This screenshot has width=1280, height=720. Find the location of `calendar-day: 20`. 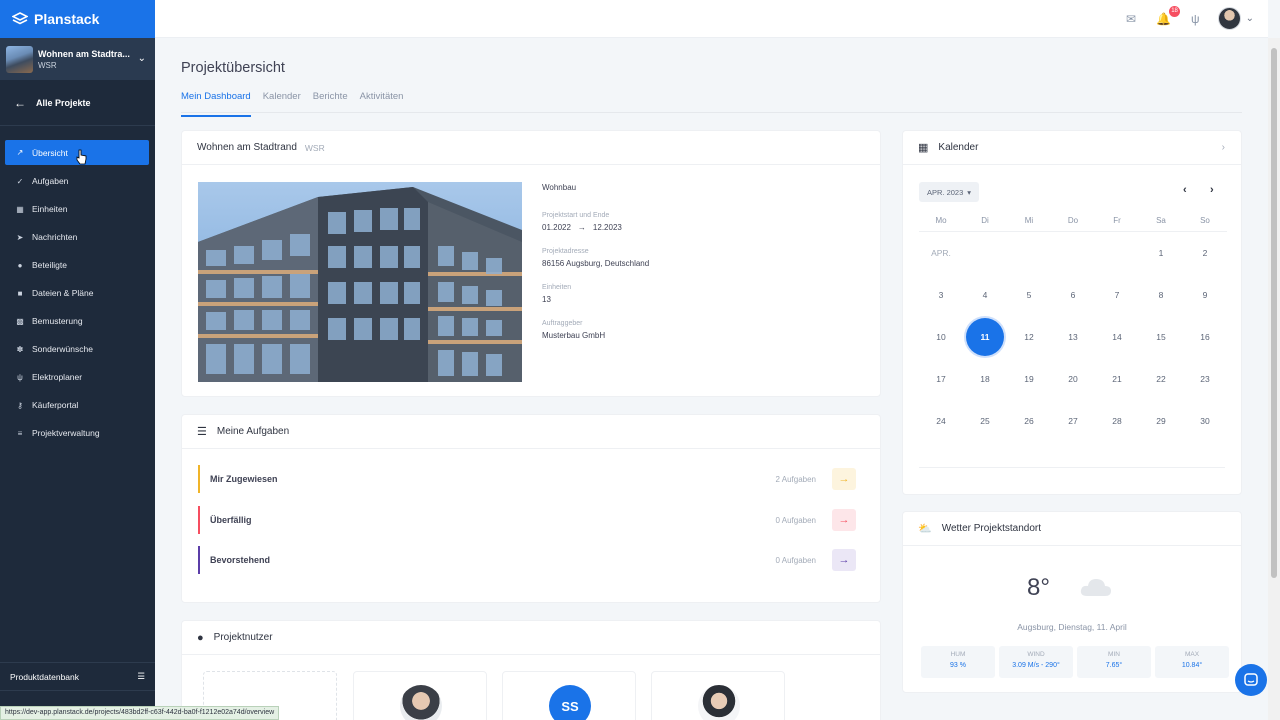

calendar-day: 20 is located at coordinates (1073, 379).